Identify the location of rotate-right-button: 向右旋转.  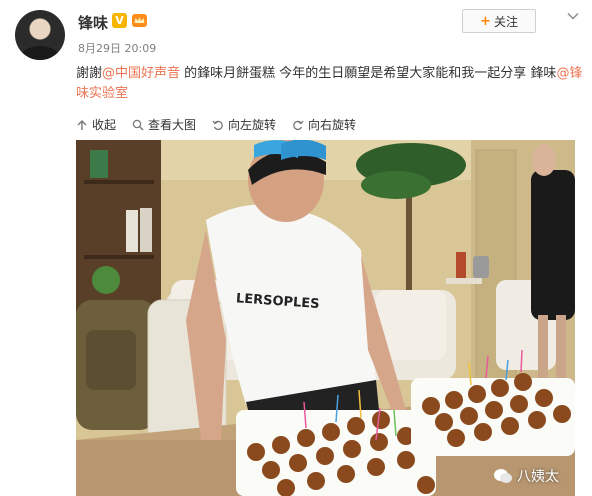
(324, 124).